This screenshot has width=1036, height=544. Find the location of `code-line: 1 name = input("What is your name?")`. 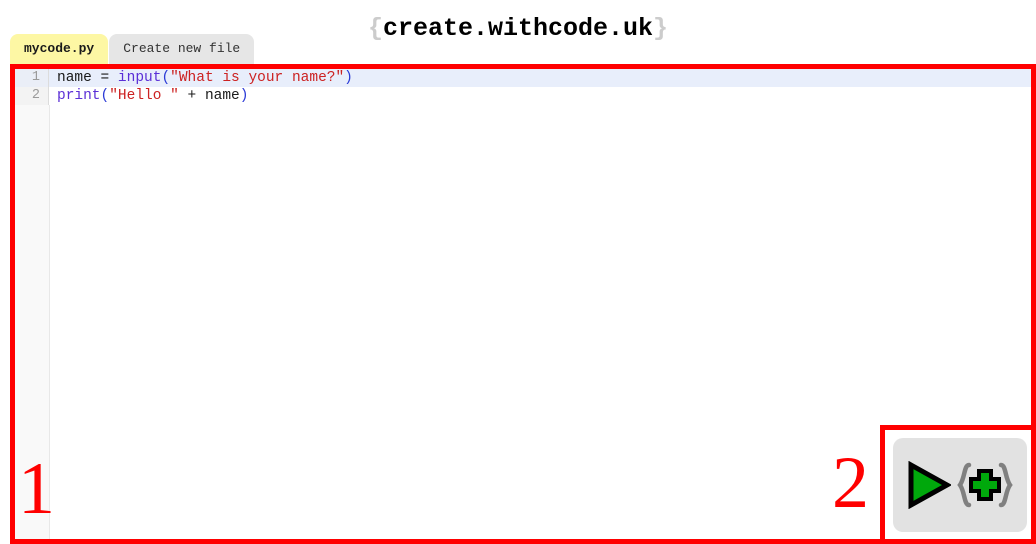

code-line: 1 name = input("What is your name?") is located at coordinates (523, 78).